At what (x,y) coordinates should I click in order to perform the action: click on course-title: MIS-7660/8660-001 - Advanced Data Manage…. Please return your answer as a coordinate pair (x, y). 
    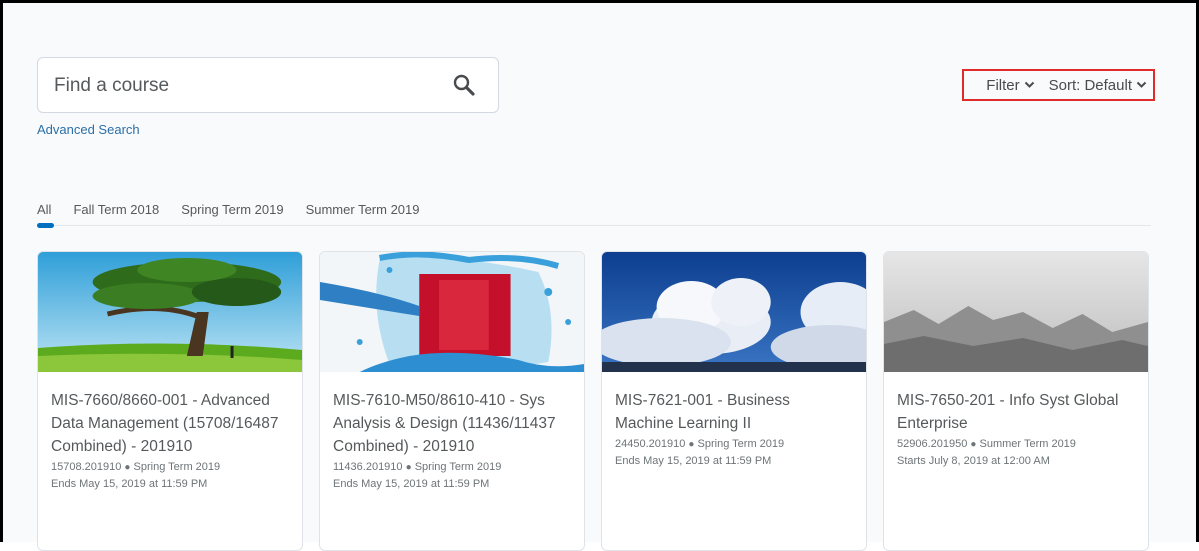
    Looking at the image, I should click on (165, 423).